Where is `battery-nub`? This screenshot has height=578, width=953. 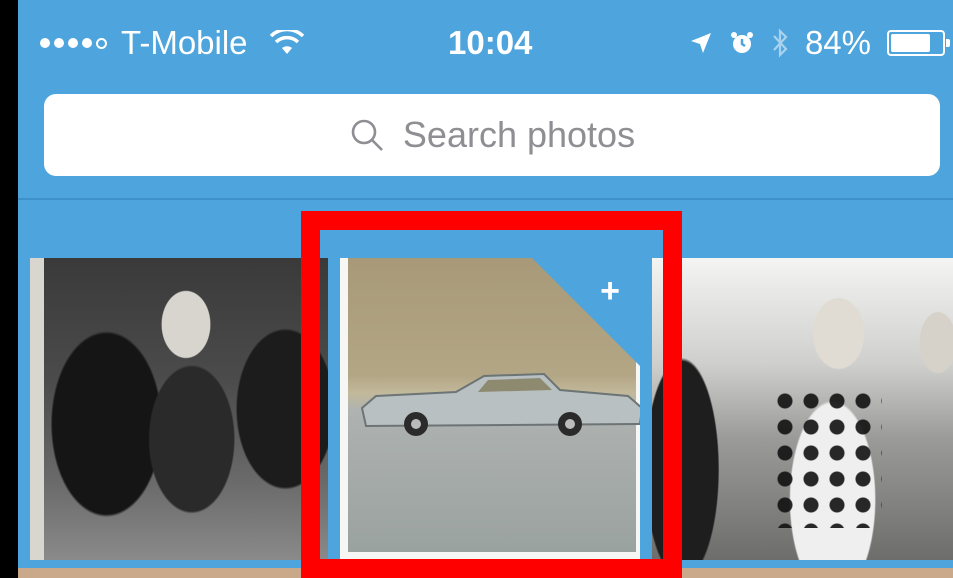
battery-nub is located at coordinates (948, 43).